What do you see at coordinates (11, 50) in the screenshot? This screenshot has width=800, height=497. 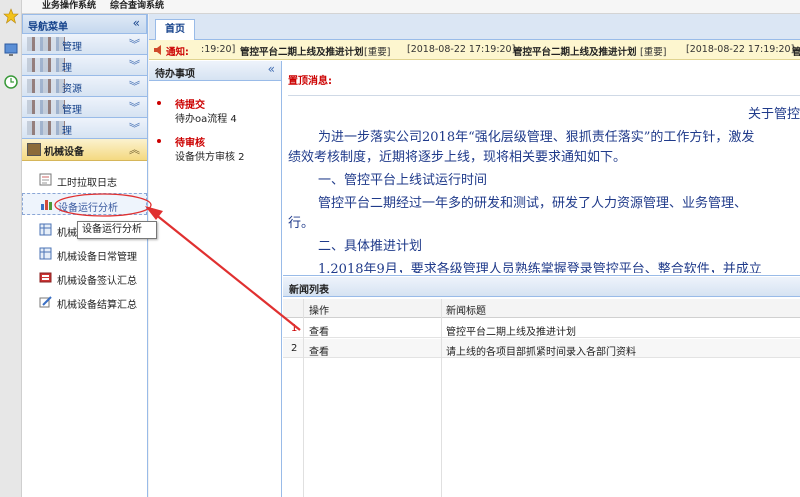 I see `monitor-icon` at bounding box center [11, 50].